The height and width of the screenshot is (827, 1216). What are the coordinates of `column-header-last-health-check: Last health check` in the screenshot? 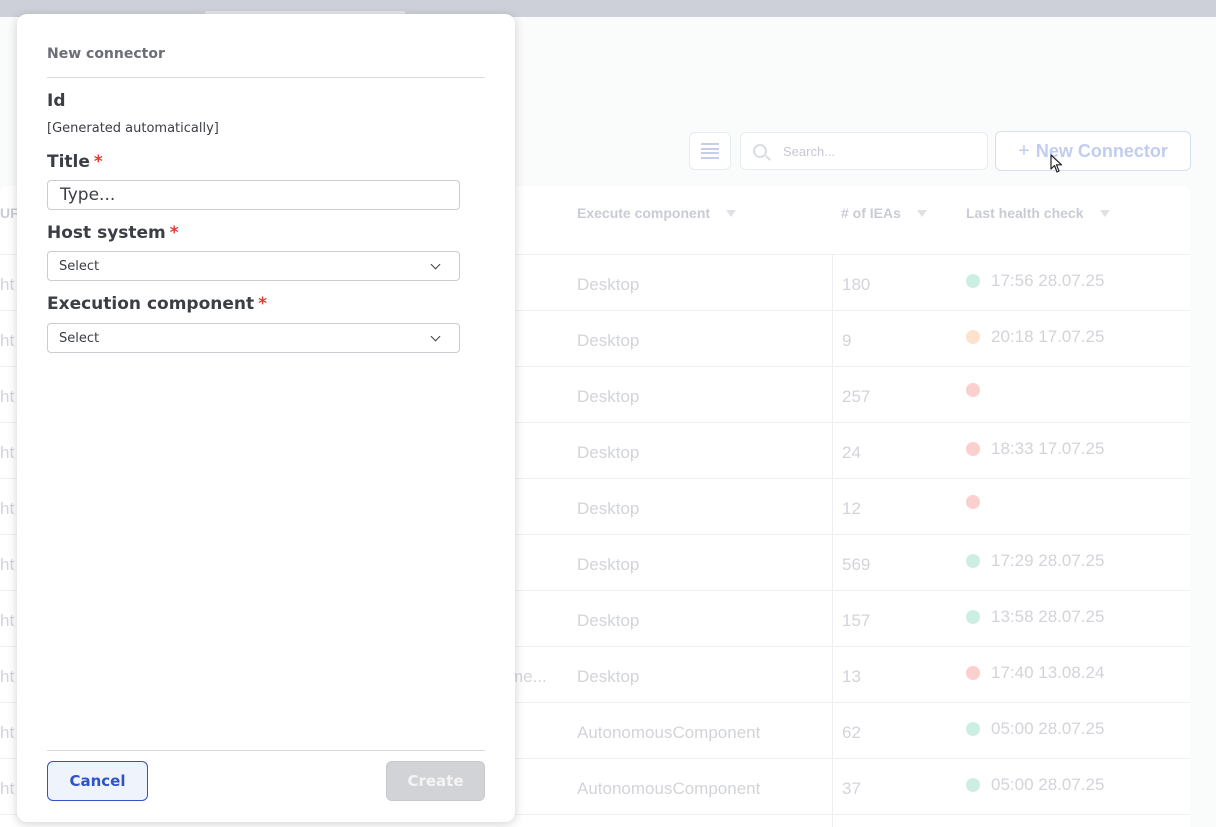 It's located at (1038, 213).